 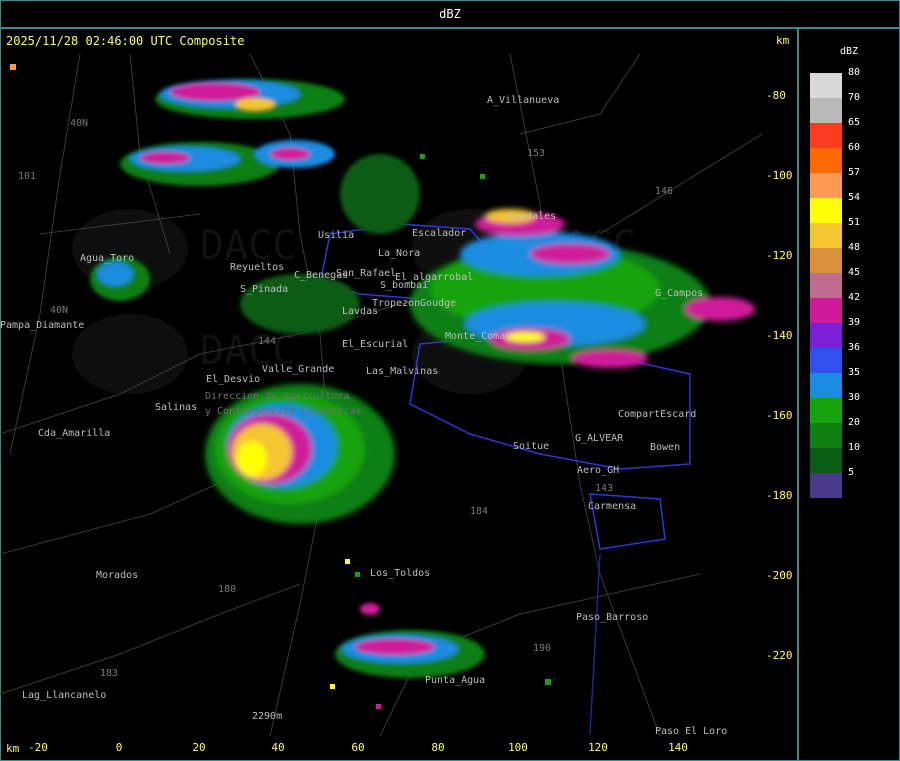 What do you see at coordinates (598, 747) in the screenshot?
I see `x-tick: 120` at bounding box center [598, 747].